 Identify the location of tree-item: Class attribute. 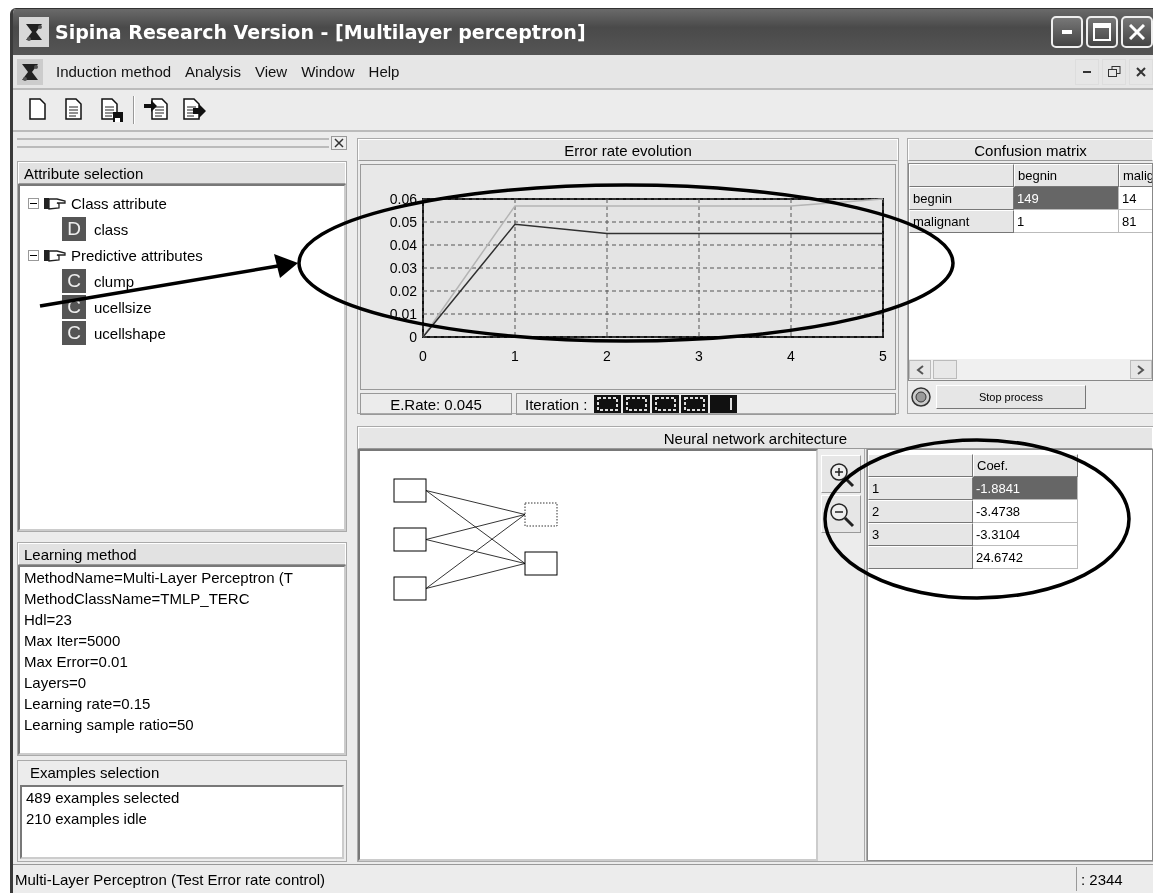
(119, 203).